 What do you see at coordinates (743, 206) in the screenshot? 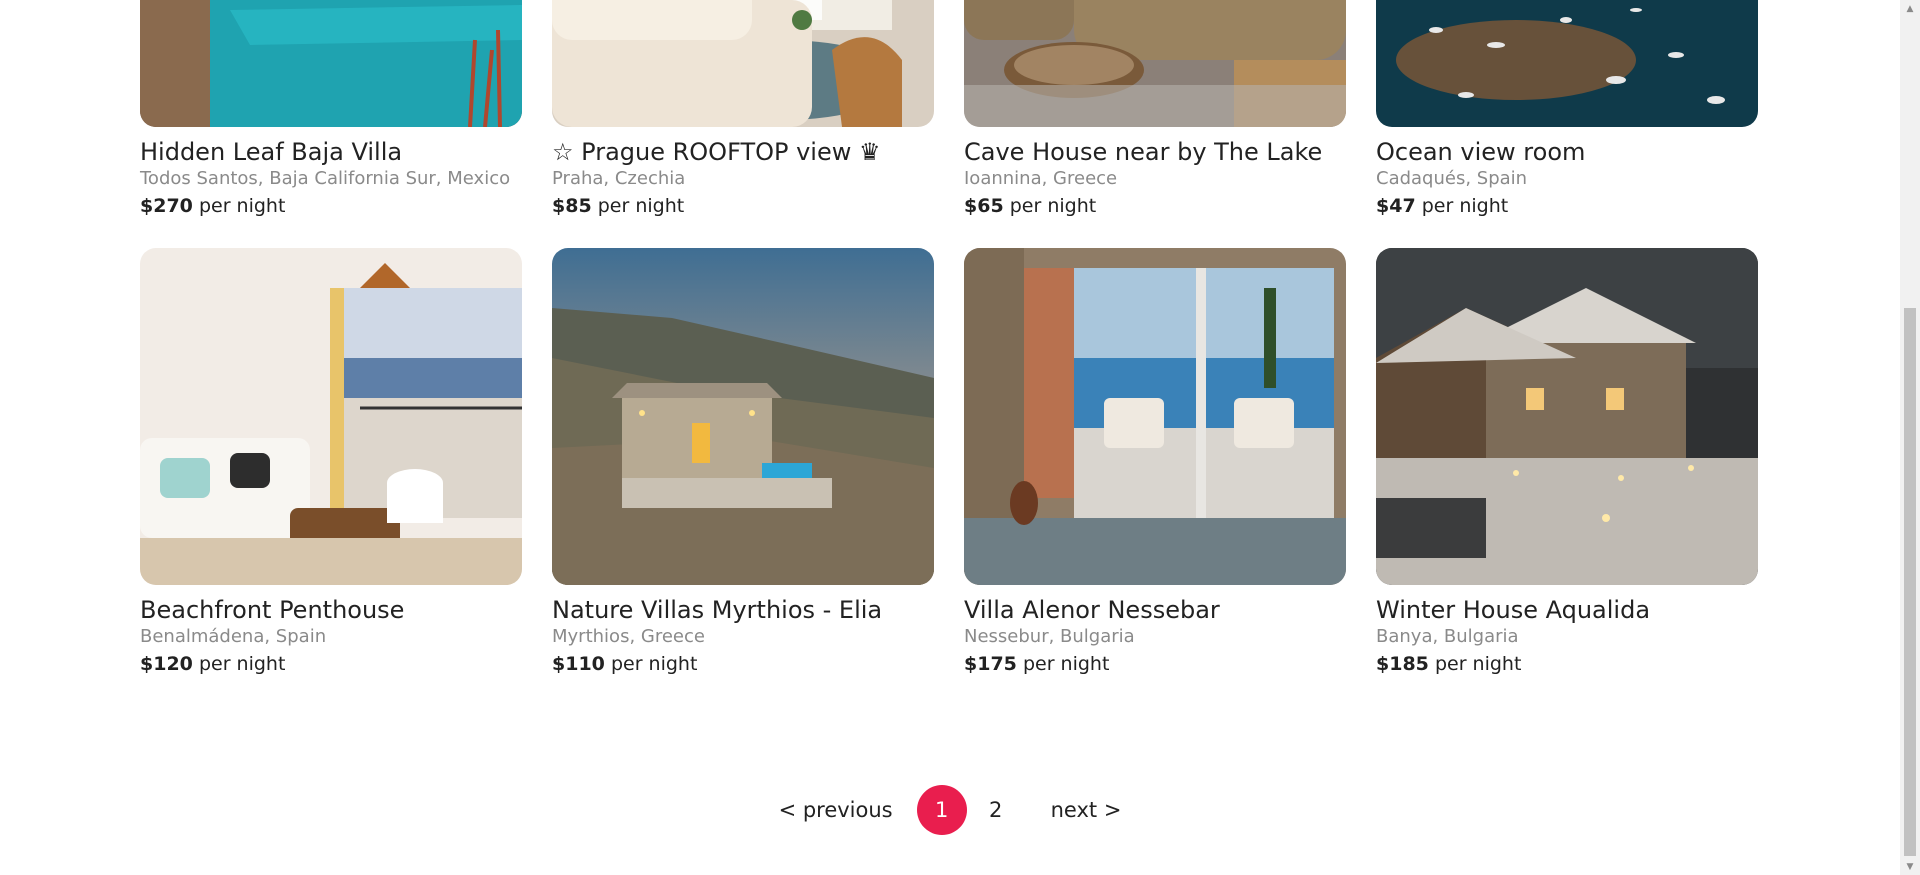
I see `listing-price: $85 per night` at bounding box center [743, 206].